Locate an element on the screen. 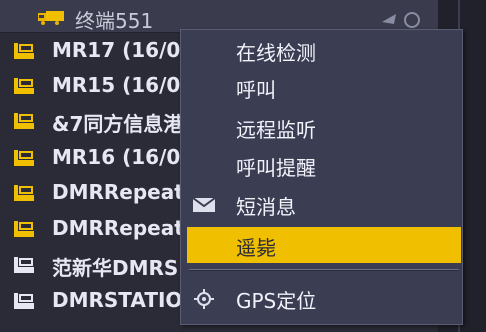  tree-item: DMRSTATIO is located at coordinates (100, 301).